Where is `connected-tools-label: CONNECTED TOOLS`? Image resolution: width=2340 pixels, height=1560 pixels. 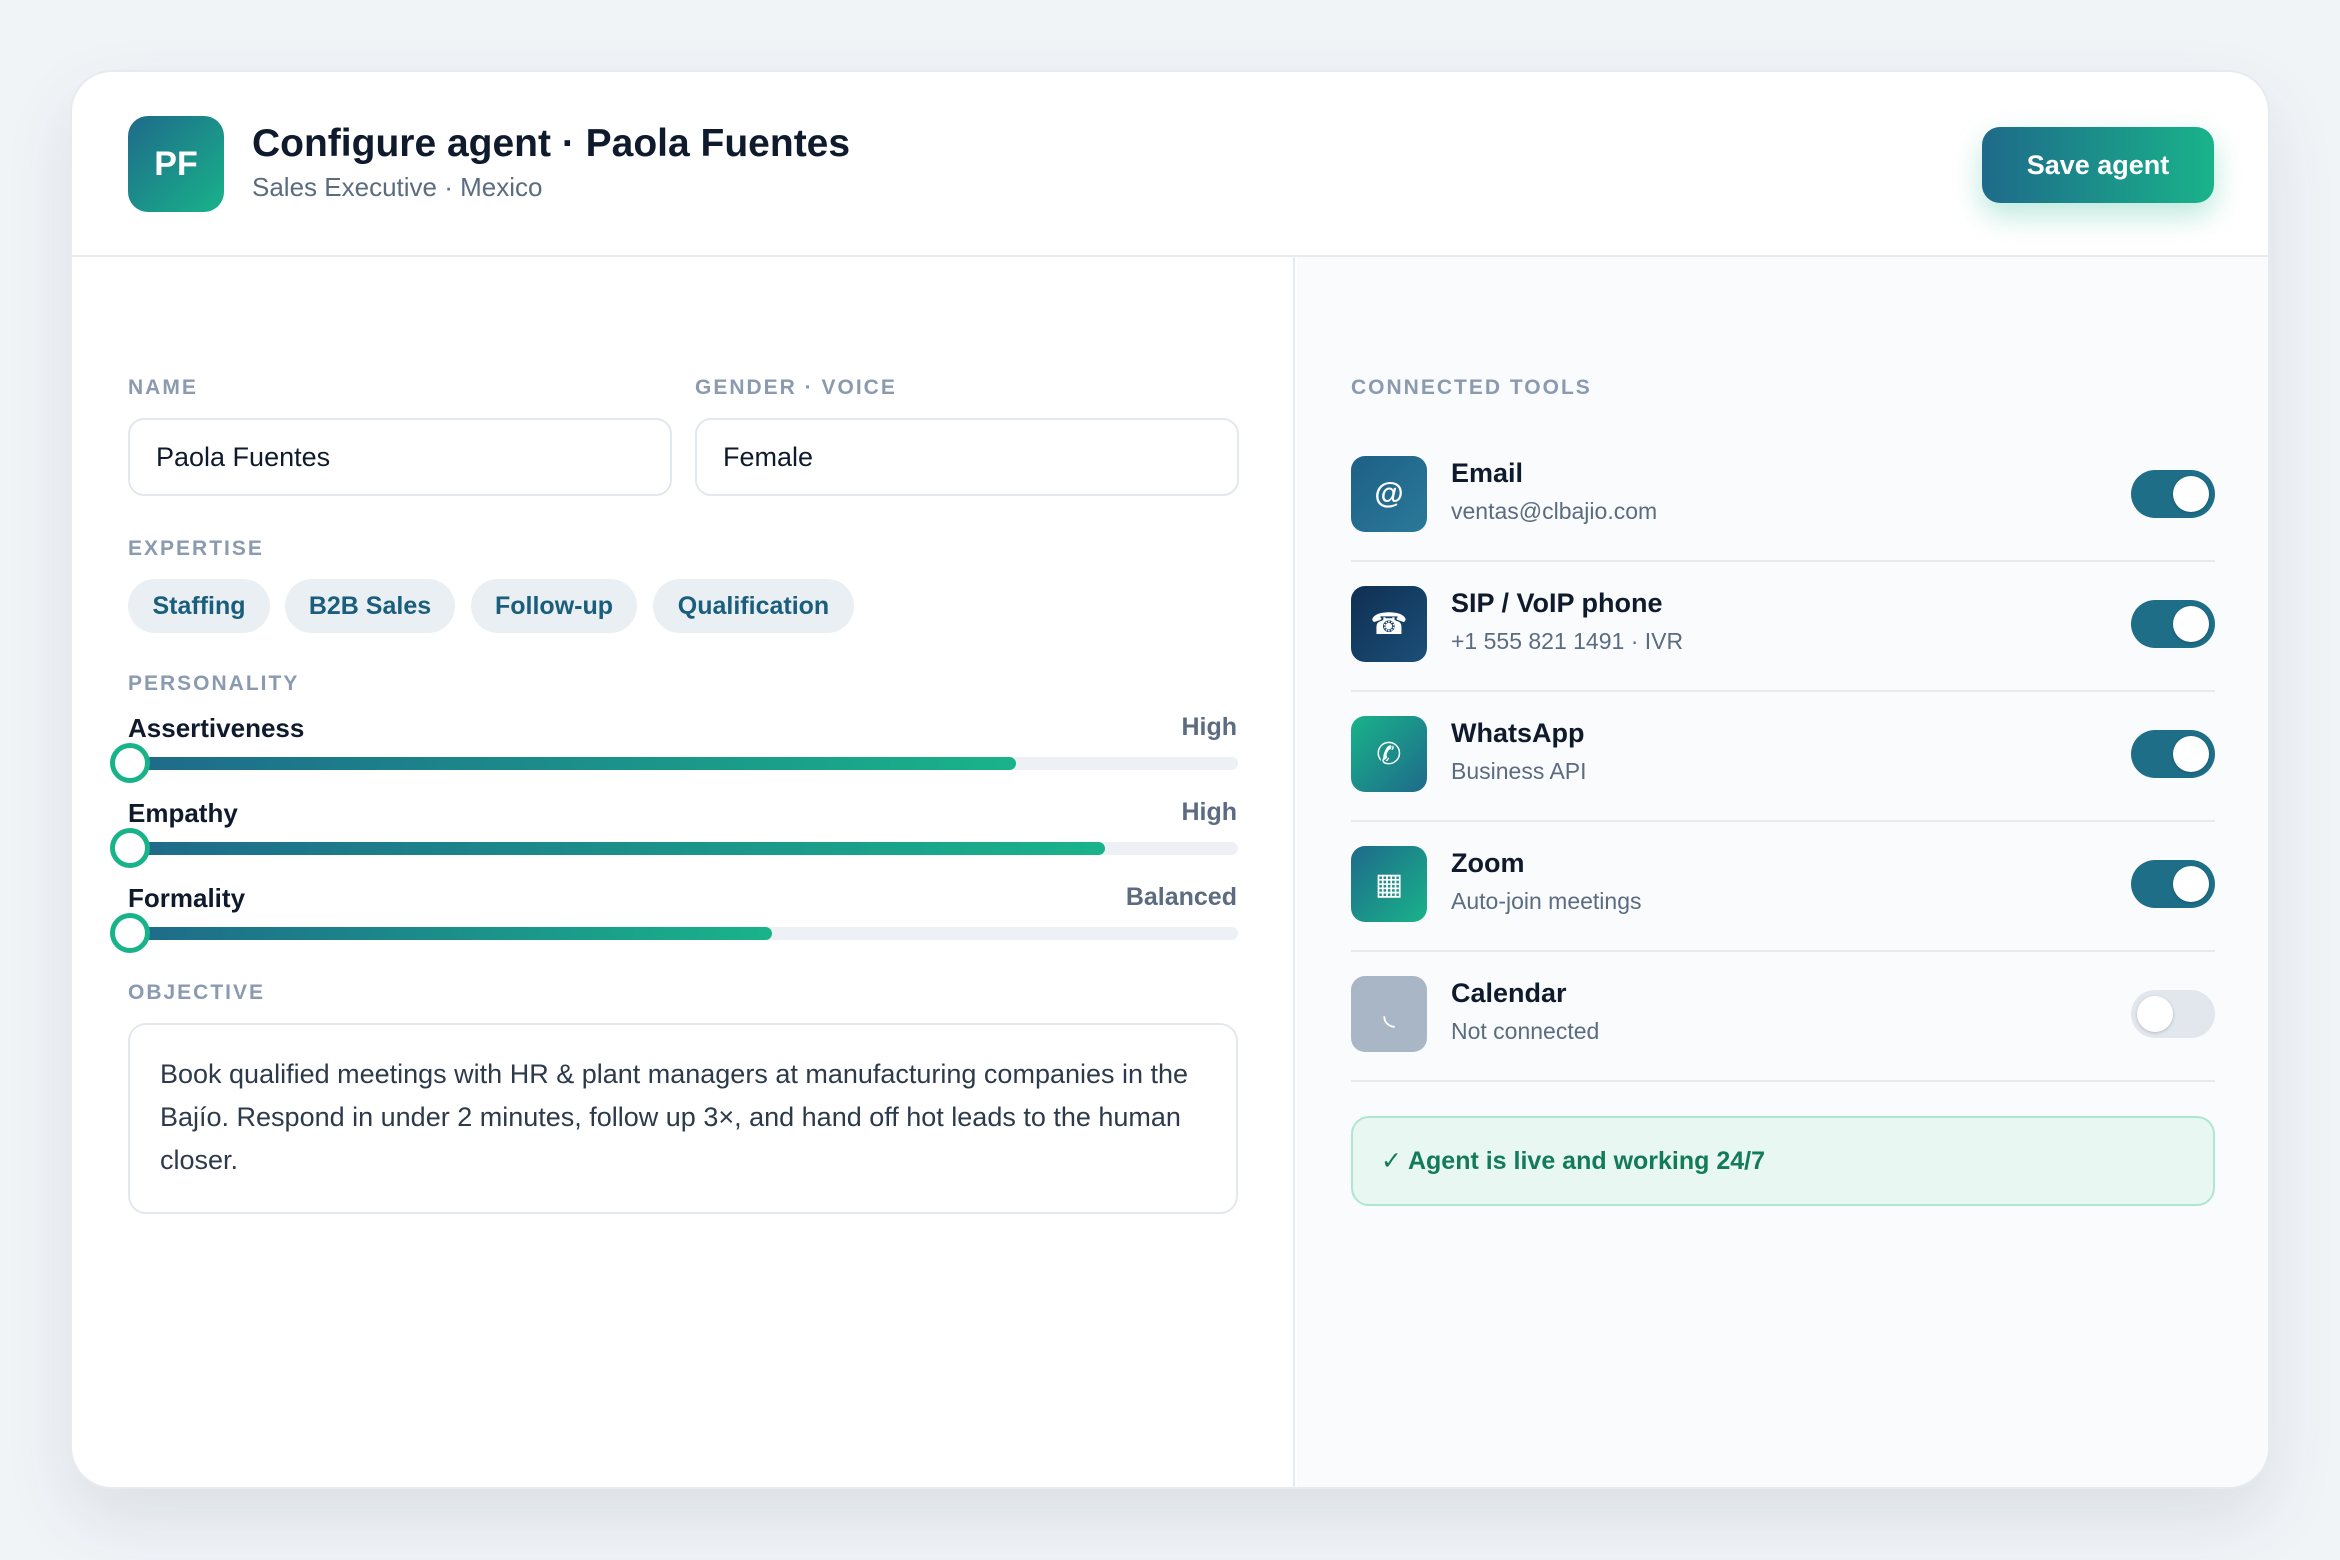
connected-tools-label: CONNECTED TOOLS is located at coordinates (1471, 387).